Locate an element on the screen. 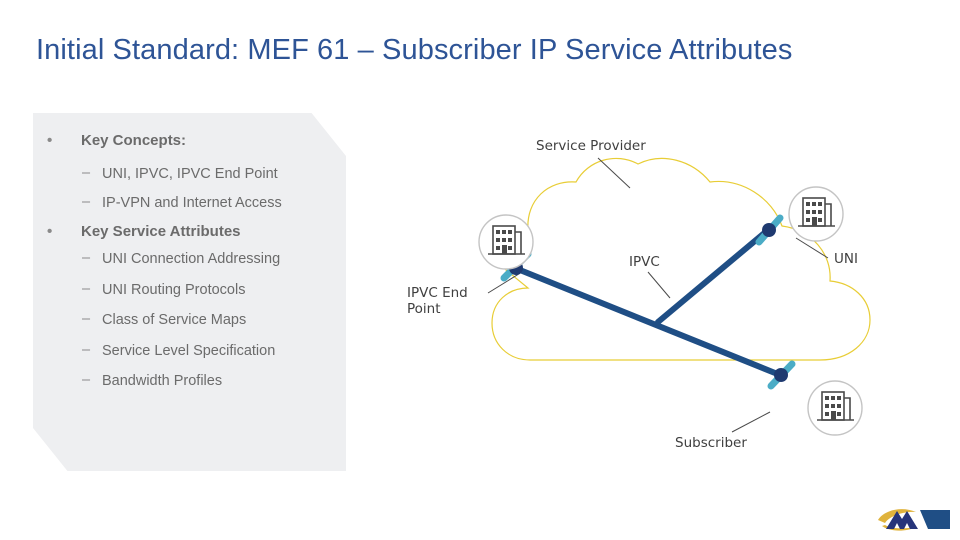 The height and width of the screenshot is (540, 960). list-item-uni-connection-addressing: – UNI Connection Addressing is located at coordinates (189, 259).